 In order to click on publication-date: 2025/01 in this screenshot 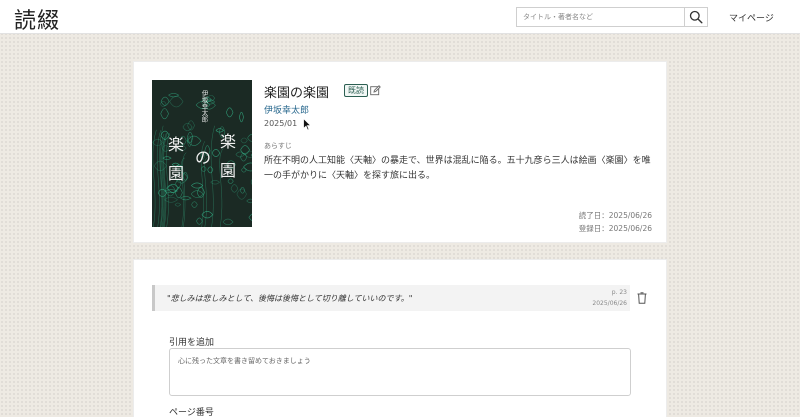, I will do `click(281, 123)`.